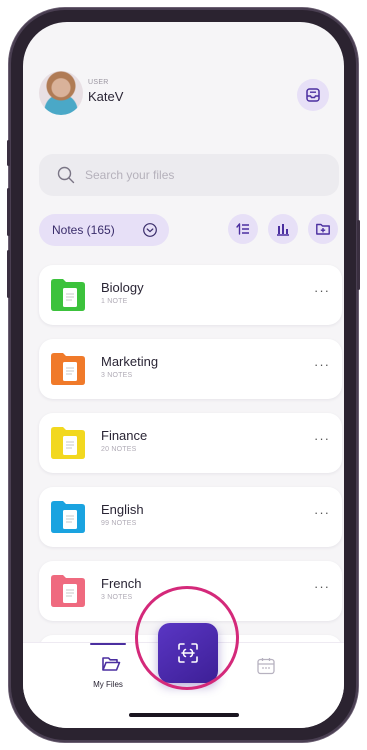 The image size is (367, 750). I want to click on scan-button, so click(188, 653).